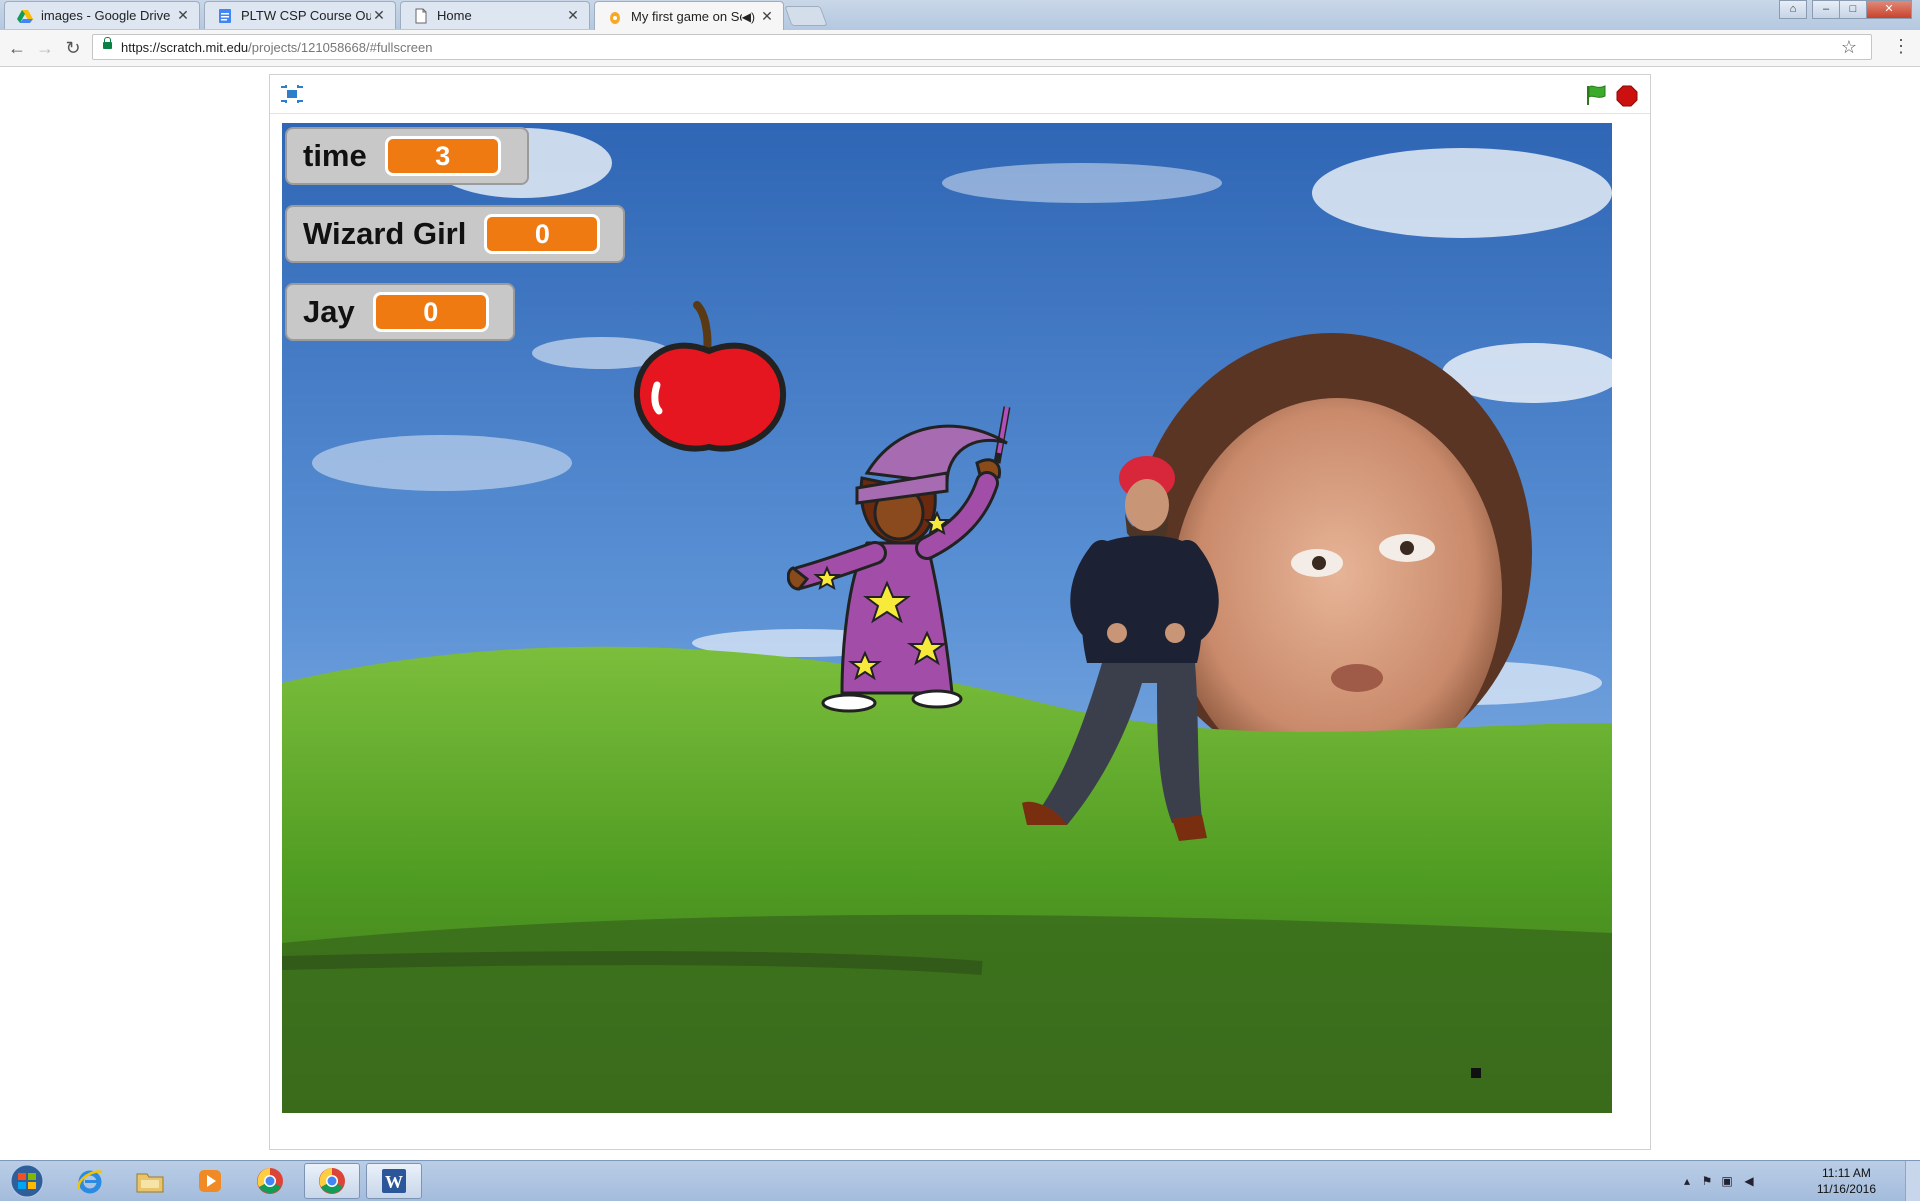 The image size is (1920, 1201). I want to click on mouse-cursor, so click(1476, 1073).